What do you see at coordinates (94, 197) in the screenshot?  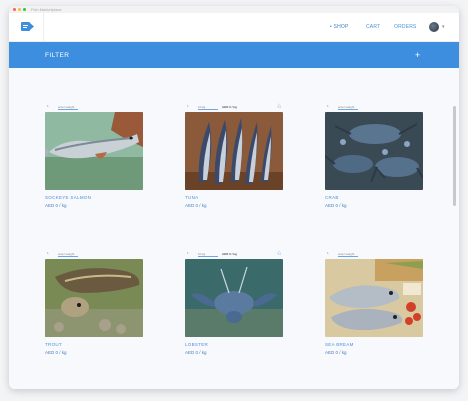 I see `product-name: SOCKEYE SALMON` at bounding box center [94, 197].